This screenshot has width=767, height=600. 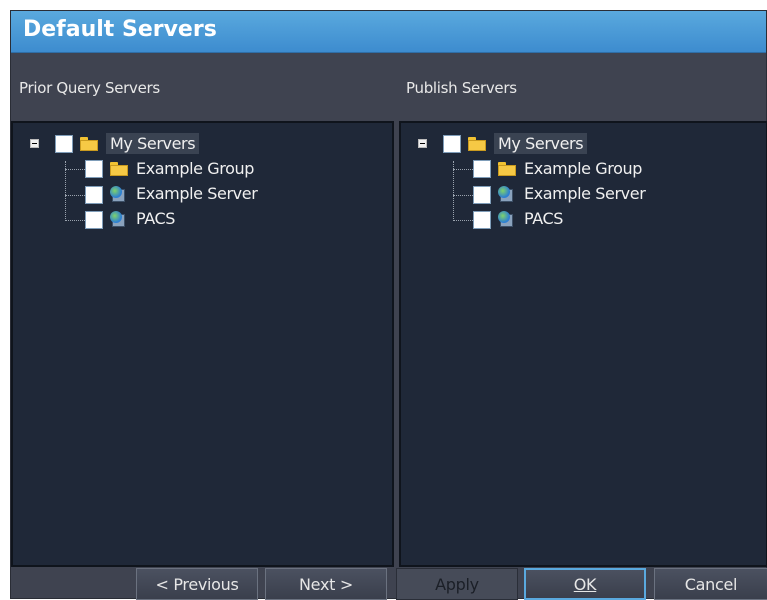 I want to click on title-bar: Default Servers, so click(x=388, y=32).